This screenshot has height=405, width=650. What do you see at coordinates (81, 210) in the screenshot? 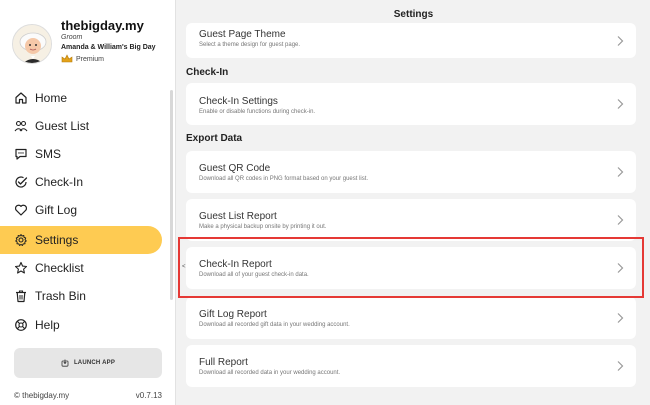
I see `sidebar-item-gift-log: Gift Log` at bounding box center [81, 210].